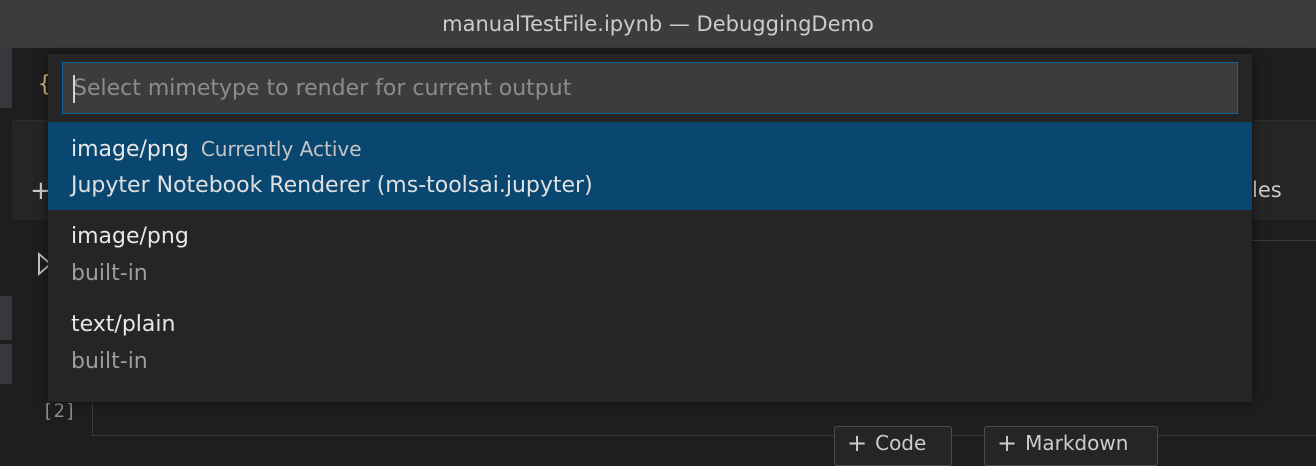  I want to click on text-caret, so click(74, 89).